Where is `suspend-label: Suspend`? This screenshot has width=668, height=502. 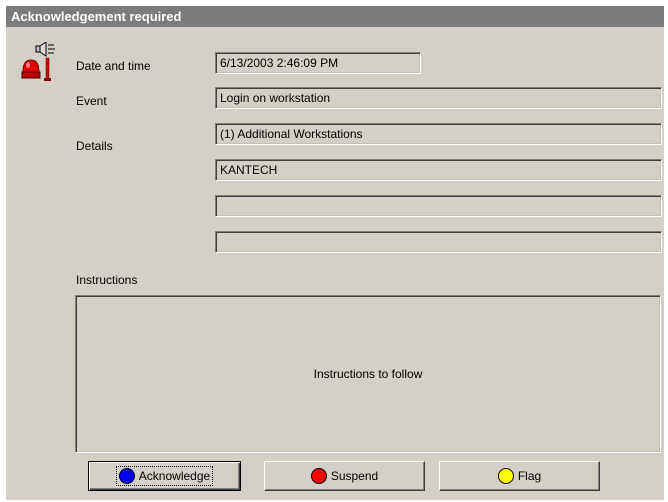
suspend-label: Suspend is located at coordinates (354, 476).